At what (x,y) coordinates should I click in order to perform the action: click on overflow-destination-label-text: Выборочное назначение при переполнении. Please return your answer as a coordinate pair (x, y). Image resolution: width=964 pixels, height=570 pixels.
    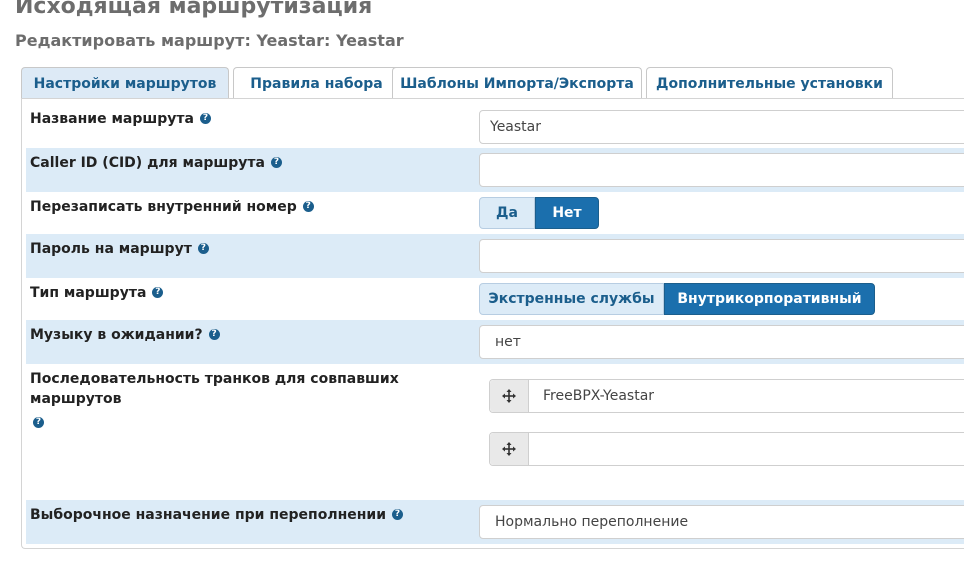
    Looking at the image, I should click on (208, 515).